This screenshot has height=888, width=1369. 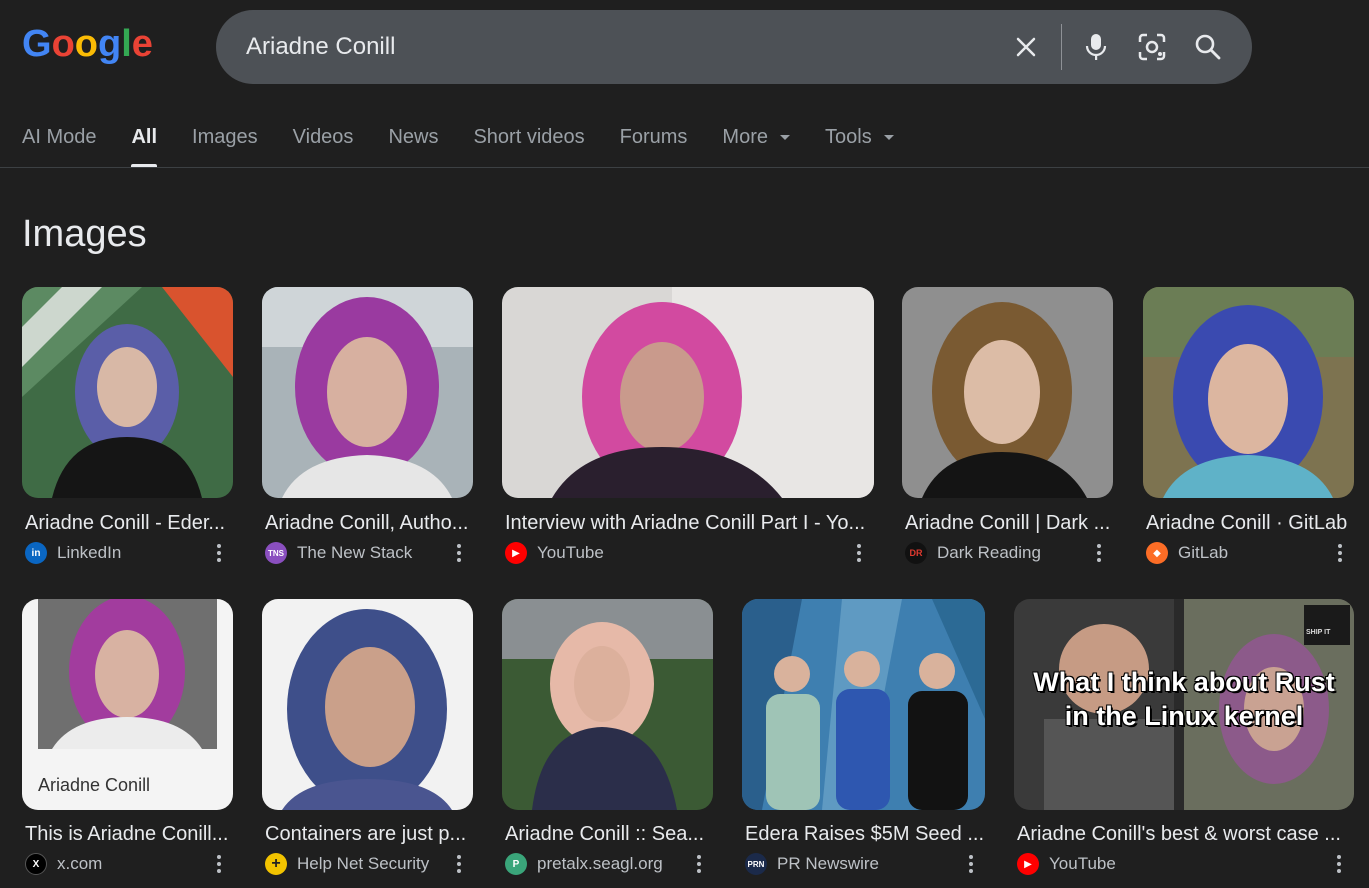 I want to click on microphone-icon, so click(x=1096, y=47).